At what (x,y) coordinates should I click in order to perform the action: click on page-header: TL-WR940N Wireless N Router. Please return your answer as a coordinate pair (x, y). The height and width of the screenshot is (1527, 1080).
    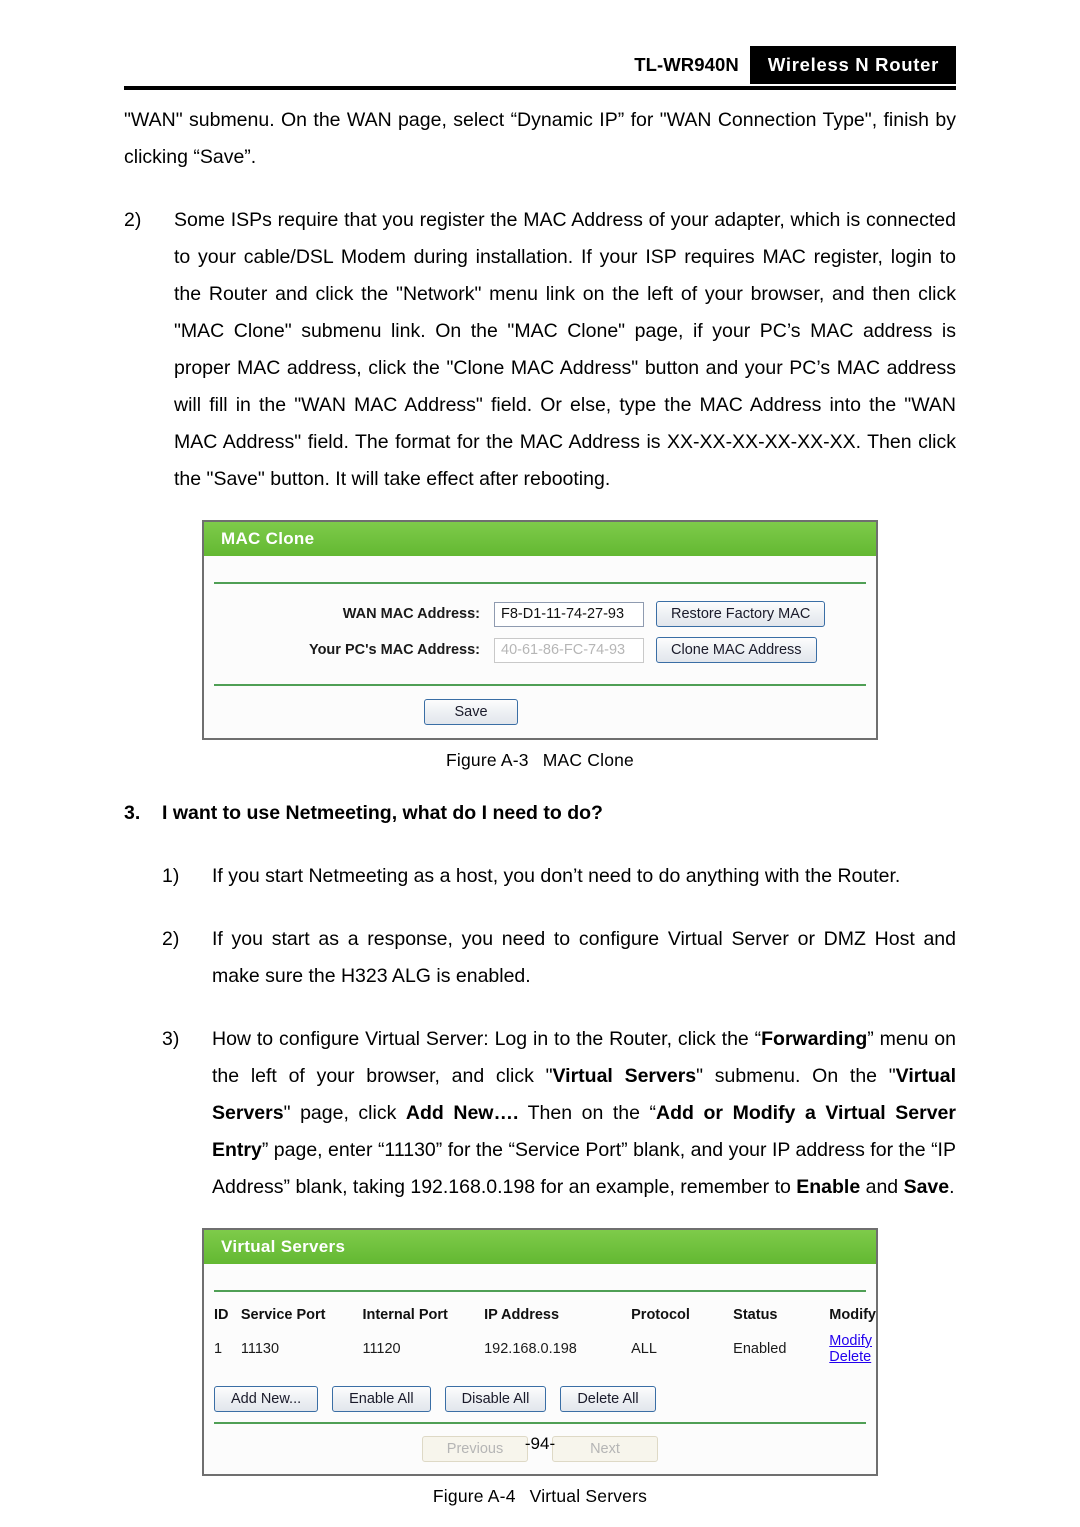
    Looking at the image, I should click on (540, 69).